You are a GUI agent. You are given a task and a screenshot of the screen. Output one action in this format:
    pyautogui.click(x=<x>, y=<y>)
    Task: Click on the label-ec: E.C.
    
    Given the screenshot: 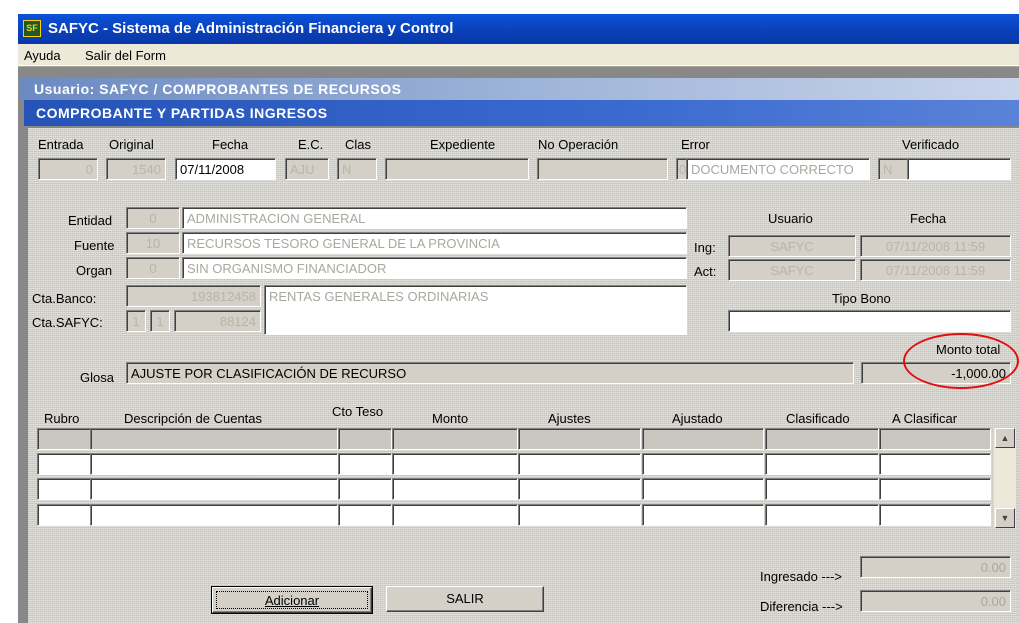 What is the action you would take?
    pyautogui.click(x=311, y=144)
    